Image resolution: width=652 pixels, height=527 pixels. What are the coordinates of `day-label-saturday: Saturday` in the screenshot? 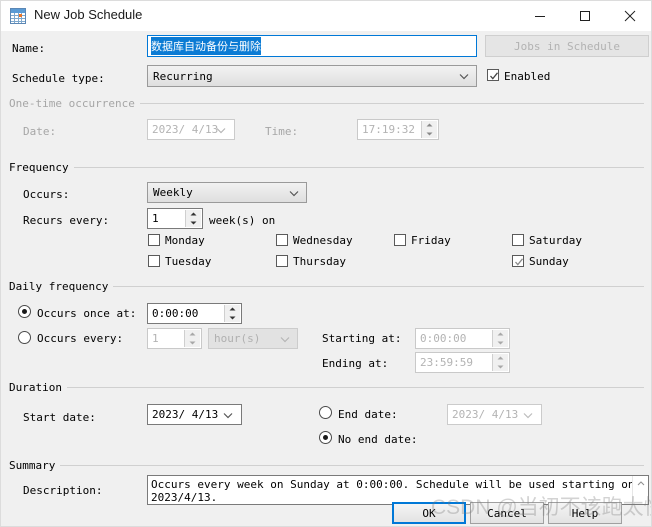 It's located at (555, 240).